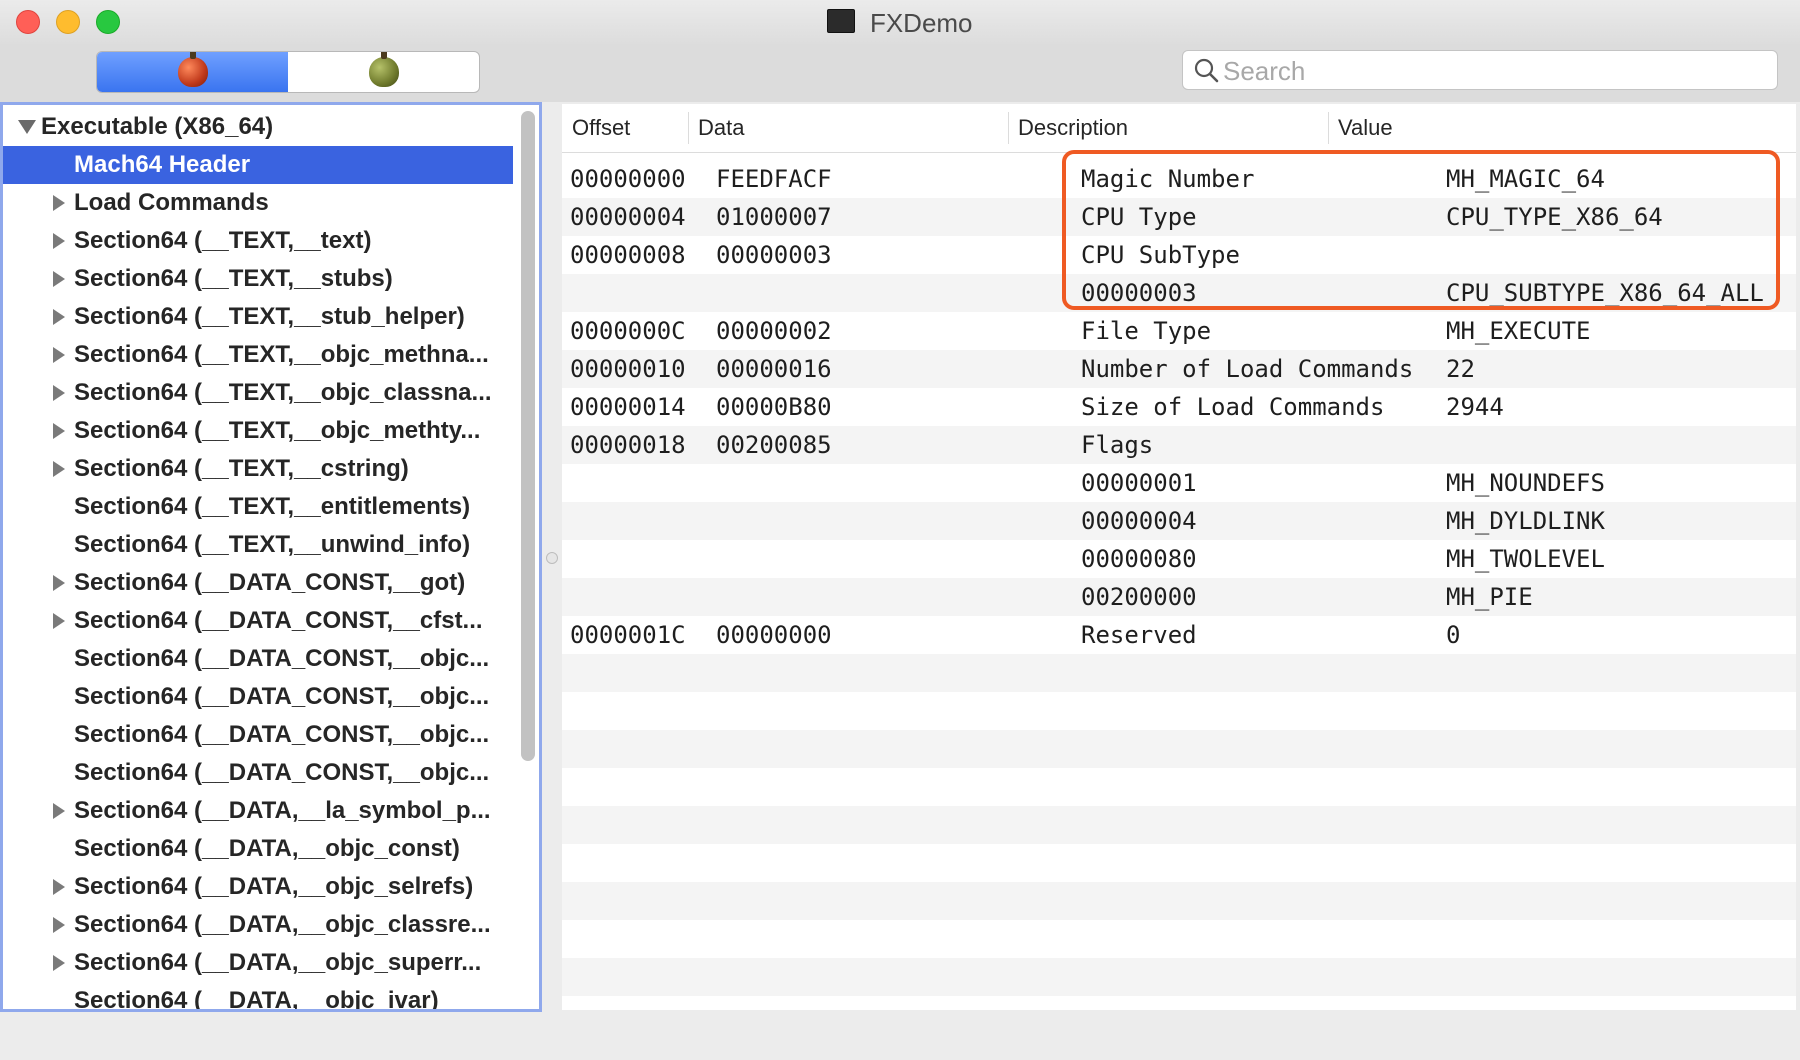 The height and width of the screenshot is (1060, 1800). What do you see at coordinates (1554, 217) in the screenshot?
I see `cell-value: CPU_TYPE_X86_64` at bounding box center [1554, 217].